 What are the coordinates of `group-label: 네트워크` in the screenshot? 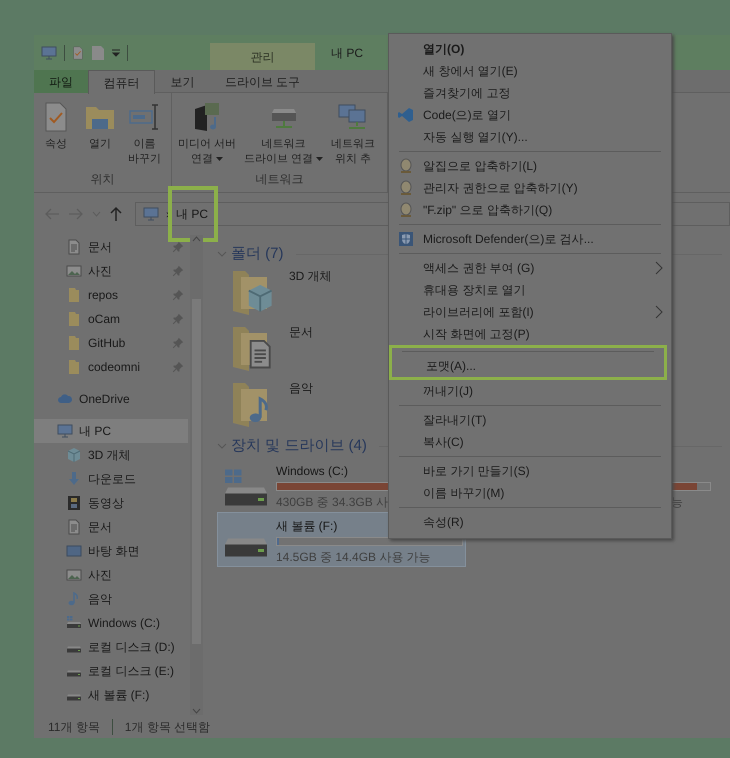 It's located at (279, 179).